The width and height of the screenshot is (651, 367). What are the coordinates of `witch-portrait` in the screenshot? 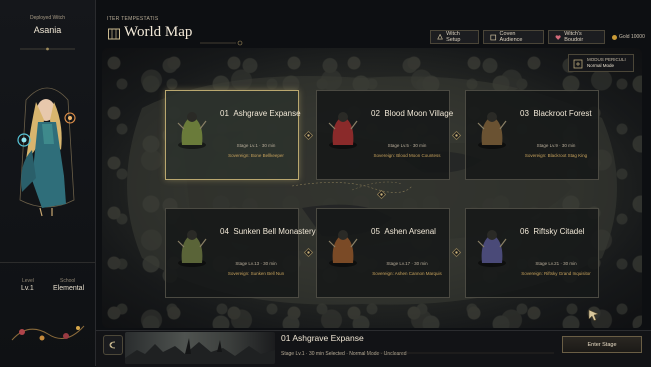 It's located at (47, 150).